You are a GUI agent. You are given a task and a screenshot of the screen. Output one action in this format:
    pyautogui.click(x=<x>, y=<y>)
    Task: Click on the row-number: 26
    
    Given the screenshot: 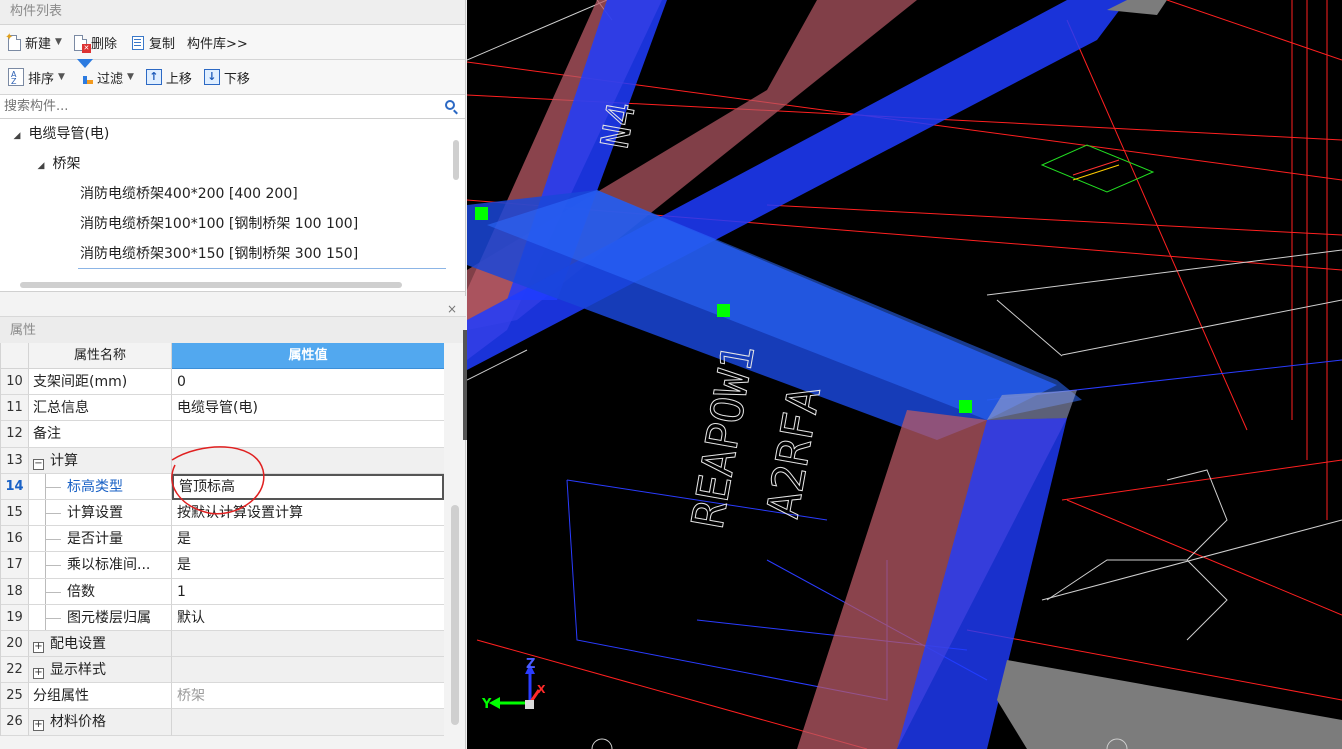 What is the action you would take?
    pyautogui.click(x=15, y=722)
    